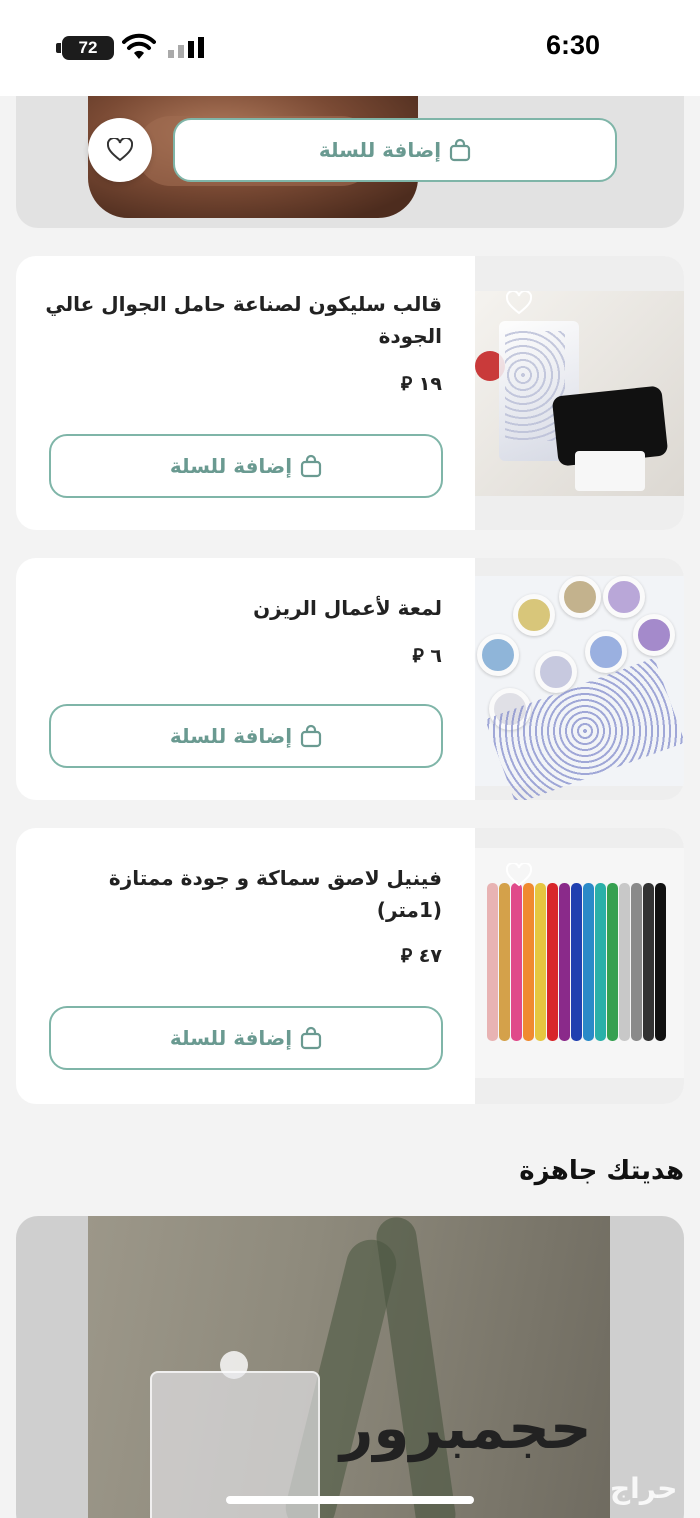  I want to click on wifi-icon, so click(139, 46).